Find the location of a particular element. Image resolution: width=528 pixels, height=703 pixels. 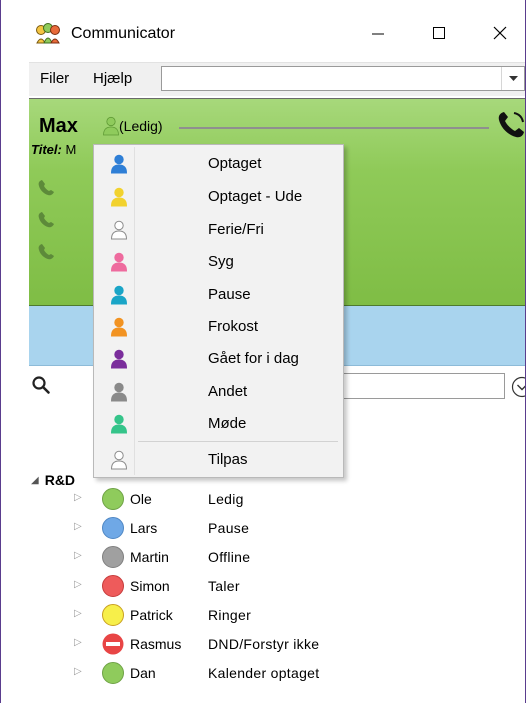

title-bar: Communicator is located at coordinates (263, 29).